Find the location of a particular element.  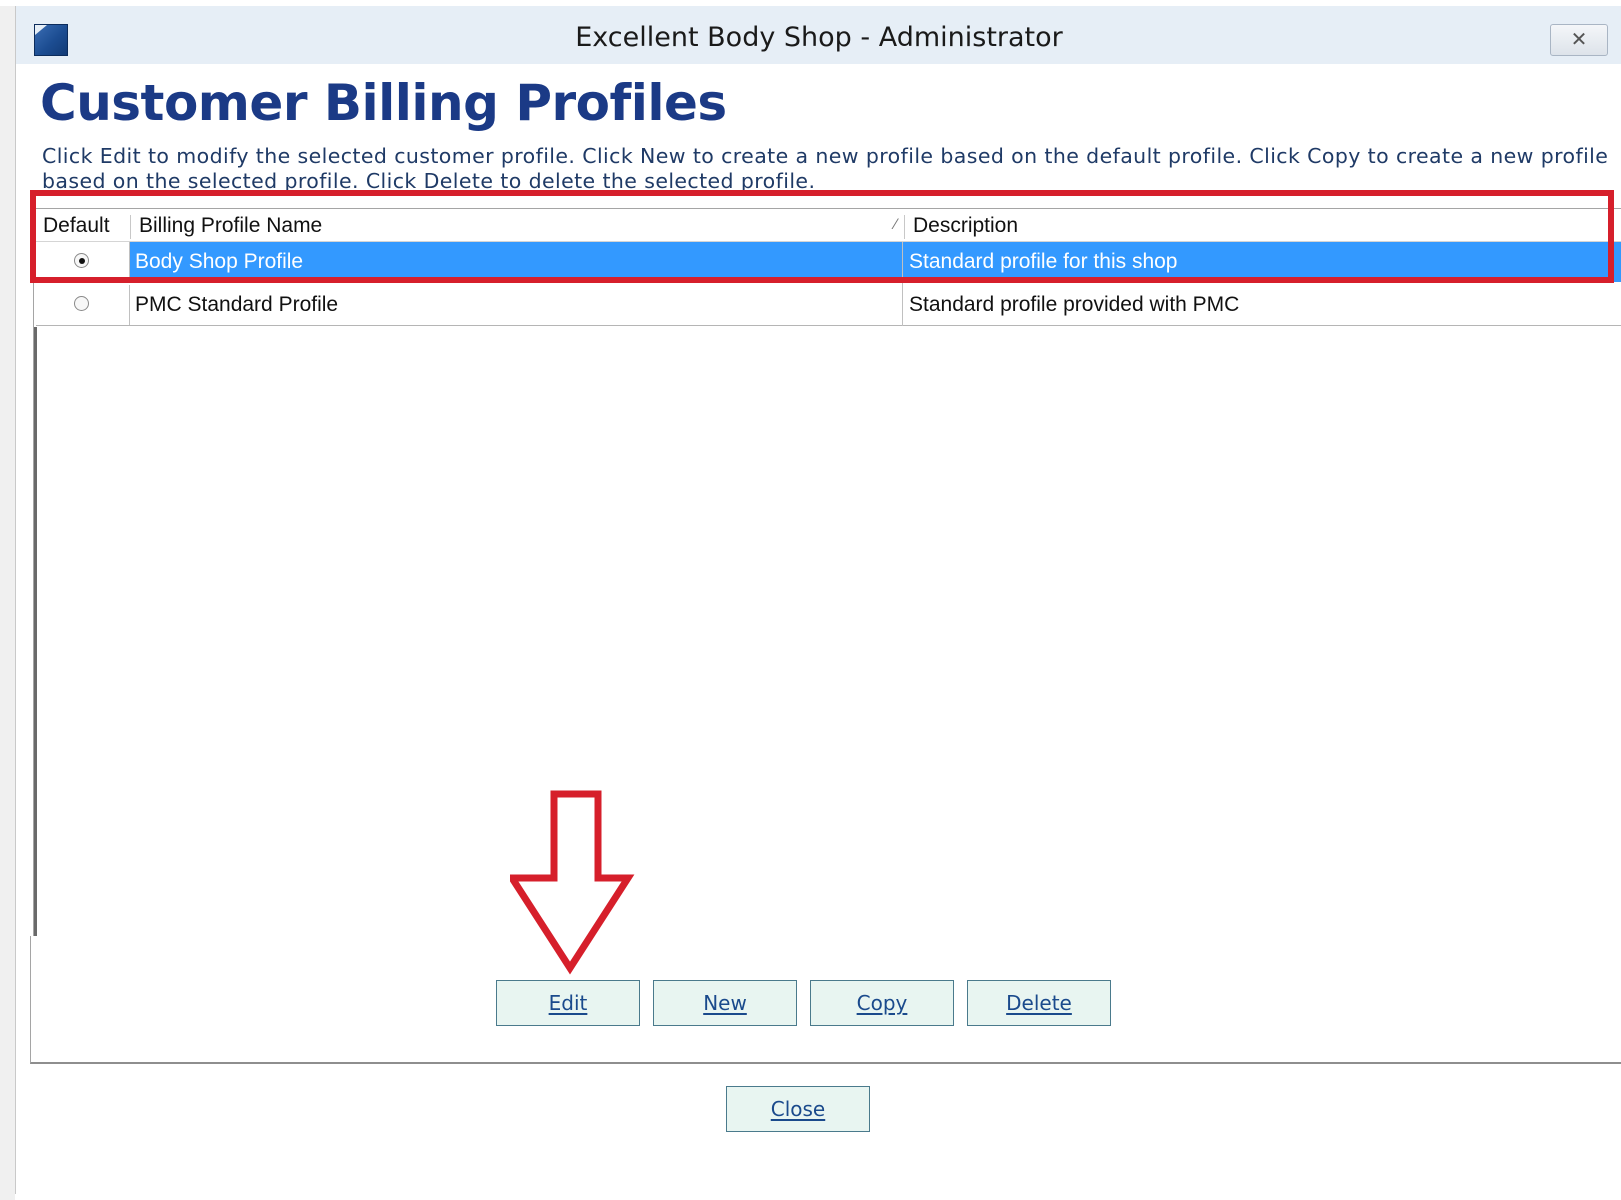

action-button-panel: Edit New Copy Delete is located at coordinates (825, 1000).